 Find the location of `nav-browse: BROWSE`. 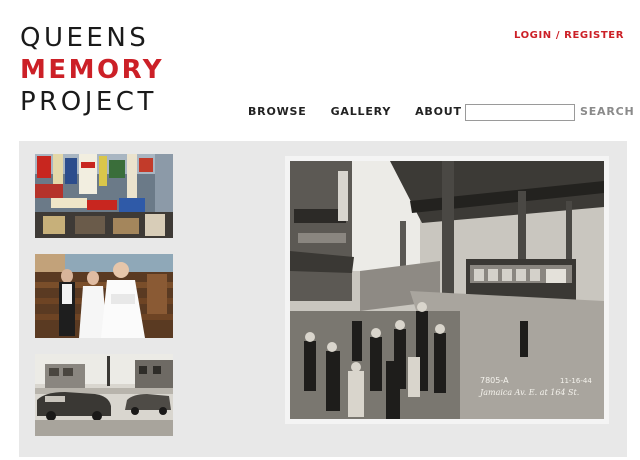

nav-browse: BROWSE is located at coordinates (277, 111).